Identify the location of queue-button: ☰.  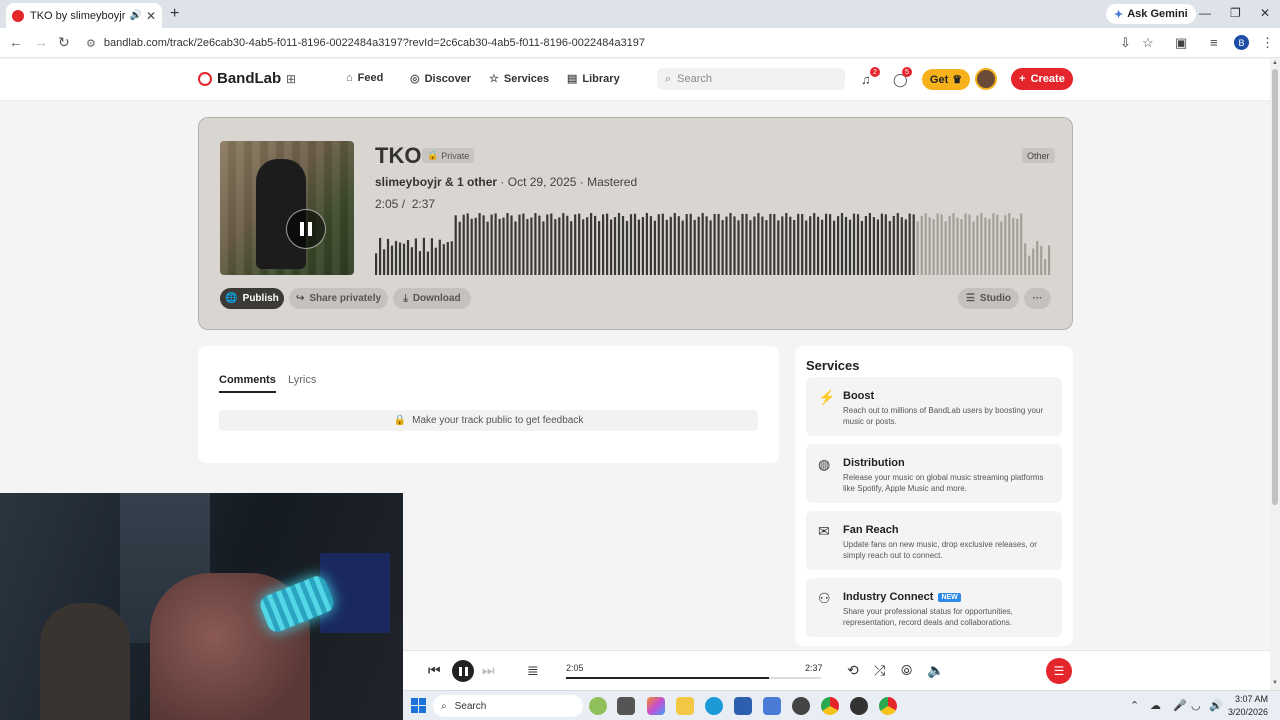
(1059, 671).